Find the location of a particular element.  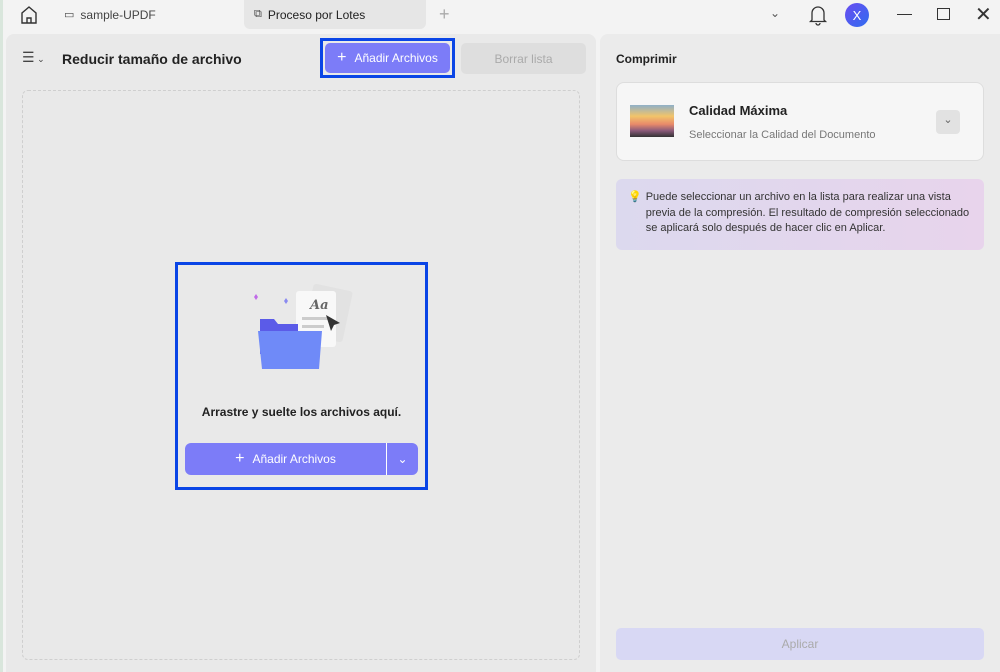

maximize-icon is located at coordinates (943, 14).